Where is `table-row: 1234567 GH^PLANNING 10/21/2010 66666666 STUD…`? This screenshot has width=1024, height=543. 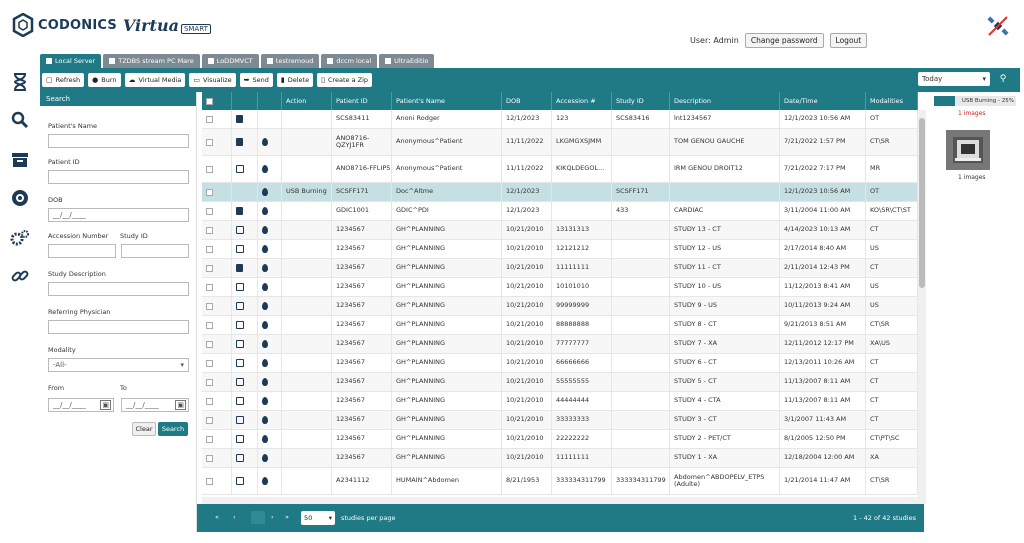
table-row: 1234567 GH^PLANNING 10/21/2010 66666666 STUD… is located at coordinates (560, 363).